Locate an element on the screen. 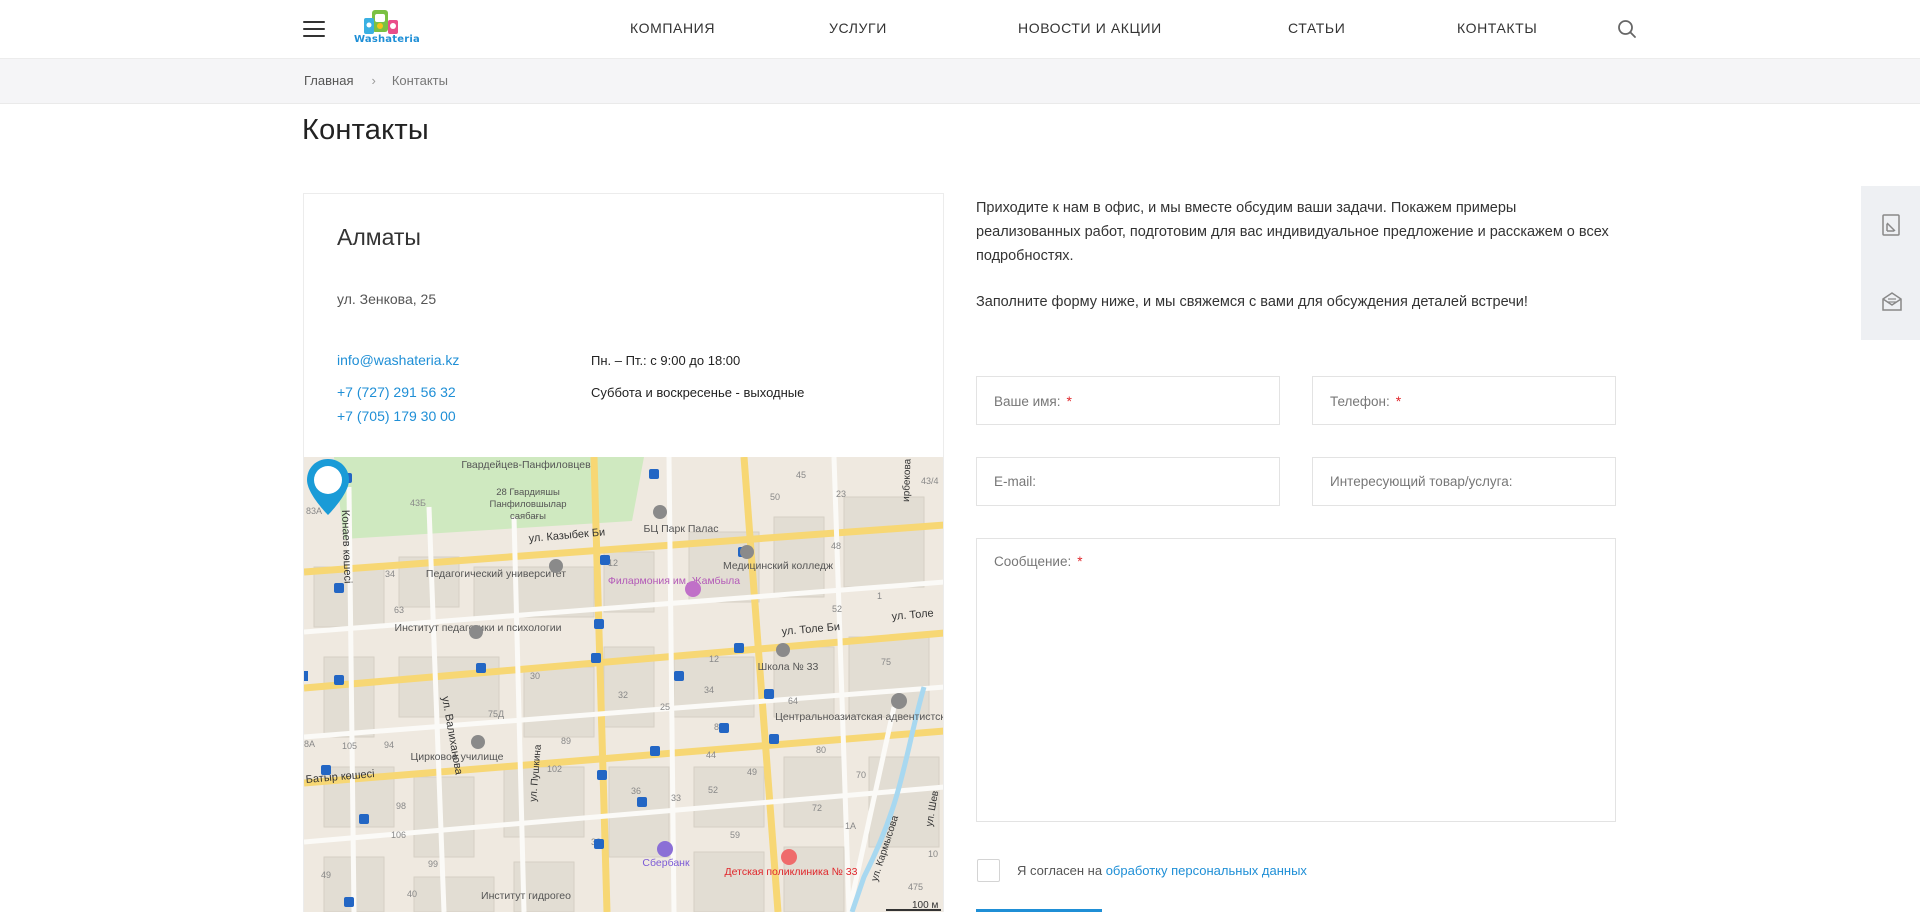 The image size is (1920, 912). svg-text: 43/4 is located at coordinates (930, 481).